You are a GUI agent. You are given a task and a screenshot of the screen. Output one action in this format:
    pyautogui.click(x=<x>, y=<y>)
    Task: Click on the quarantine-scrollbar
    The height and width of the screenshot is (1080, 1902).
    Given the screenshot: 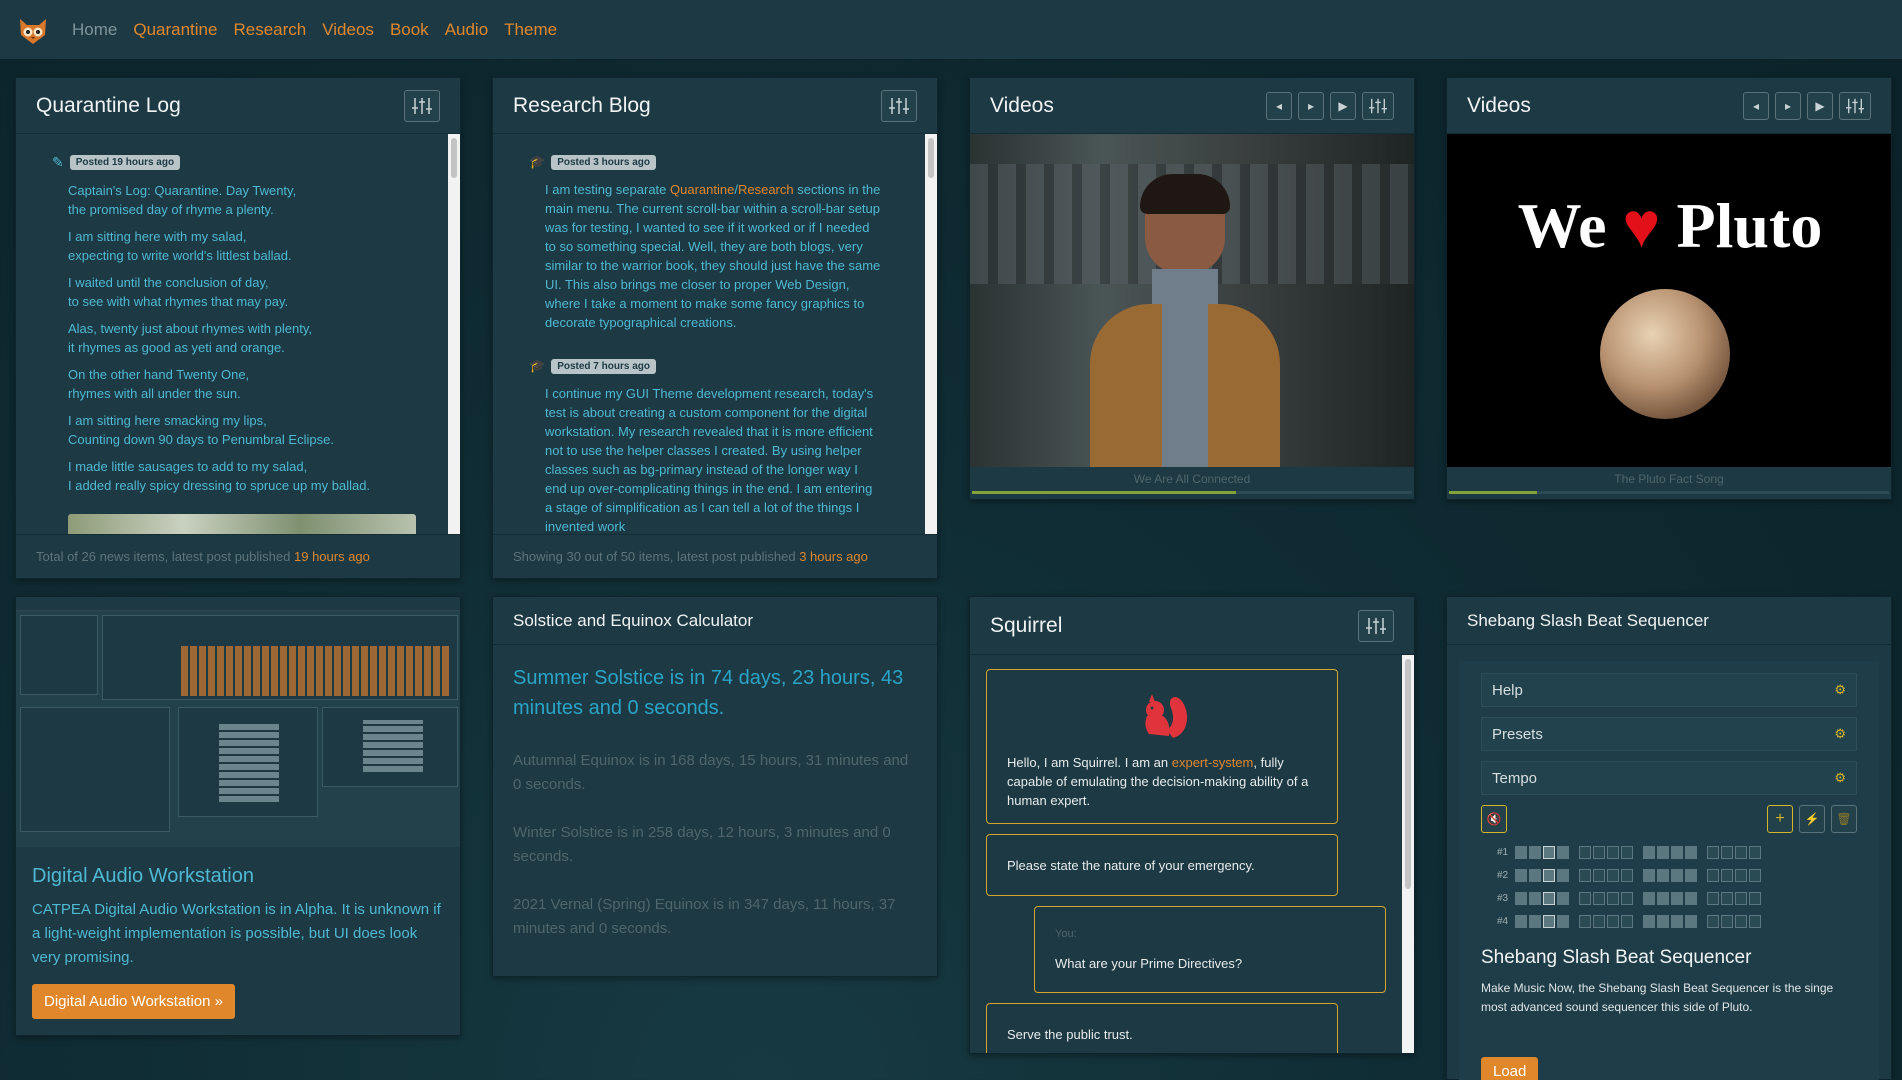 What is the action you would take?
    pyautogui.click(x=454, y=334)
    